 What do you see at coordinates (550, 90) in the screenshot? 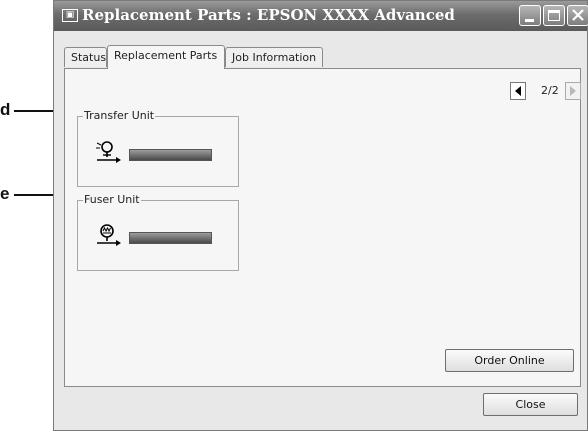
I see `page-indicator: 2/2` at bounding box center [550, 90].